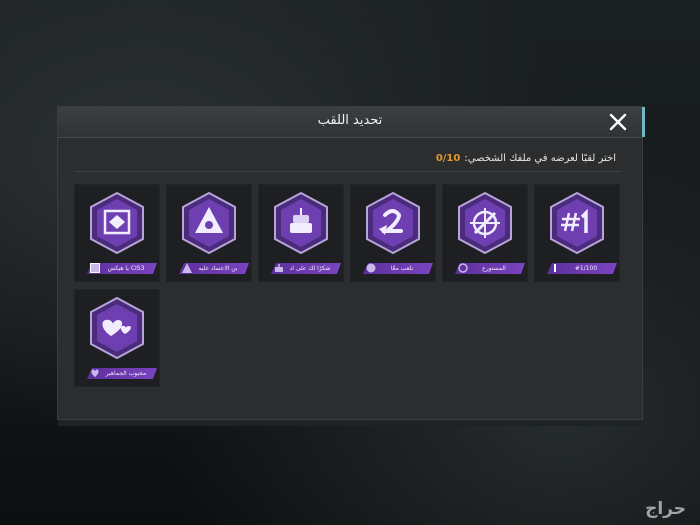  I want to click on title-card: المستورع, so click(485, 233).